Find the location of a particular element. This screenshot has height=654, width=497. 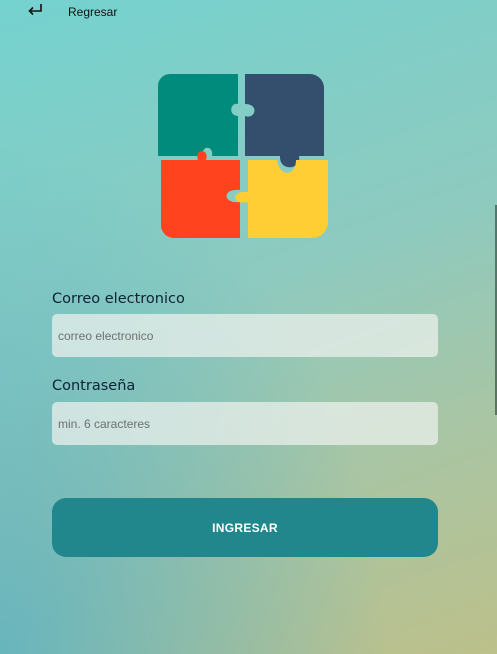

login-button: INGRESAR is located at coordinates (245, 527).